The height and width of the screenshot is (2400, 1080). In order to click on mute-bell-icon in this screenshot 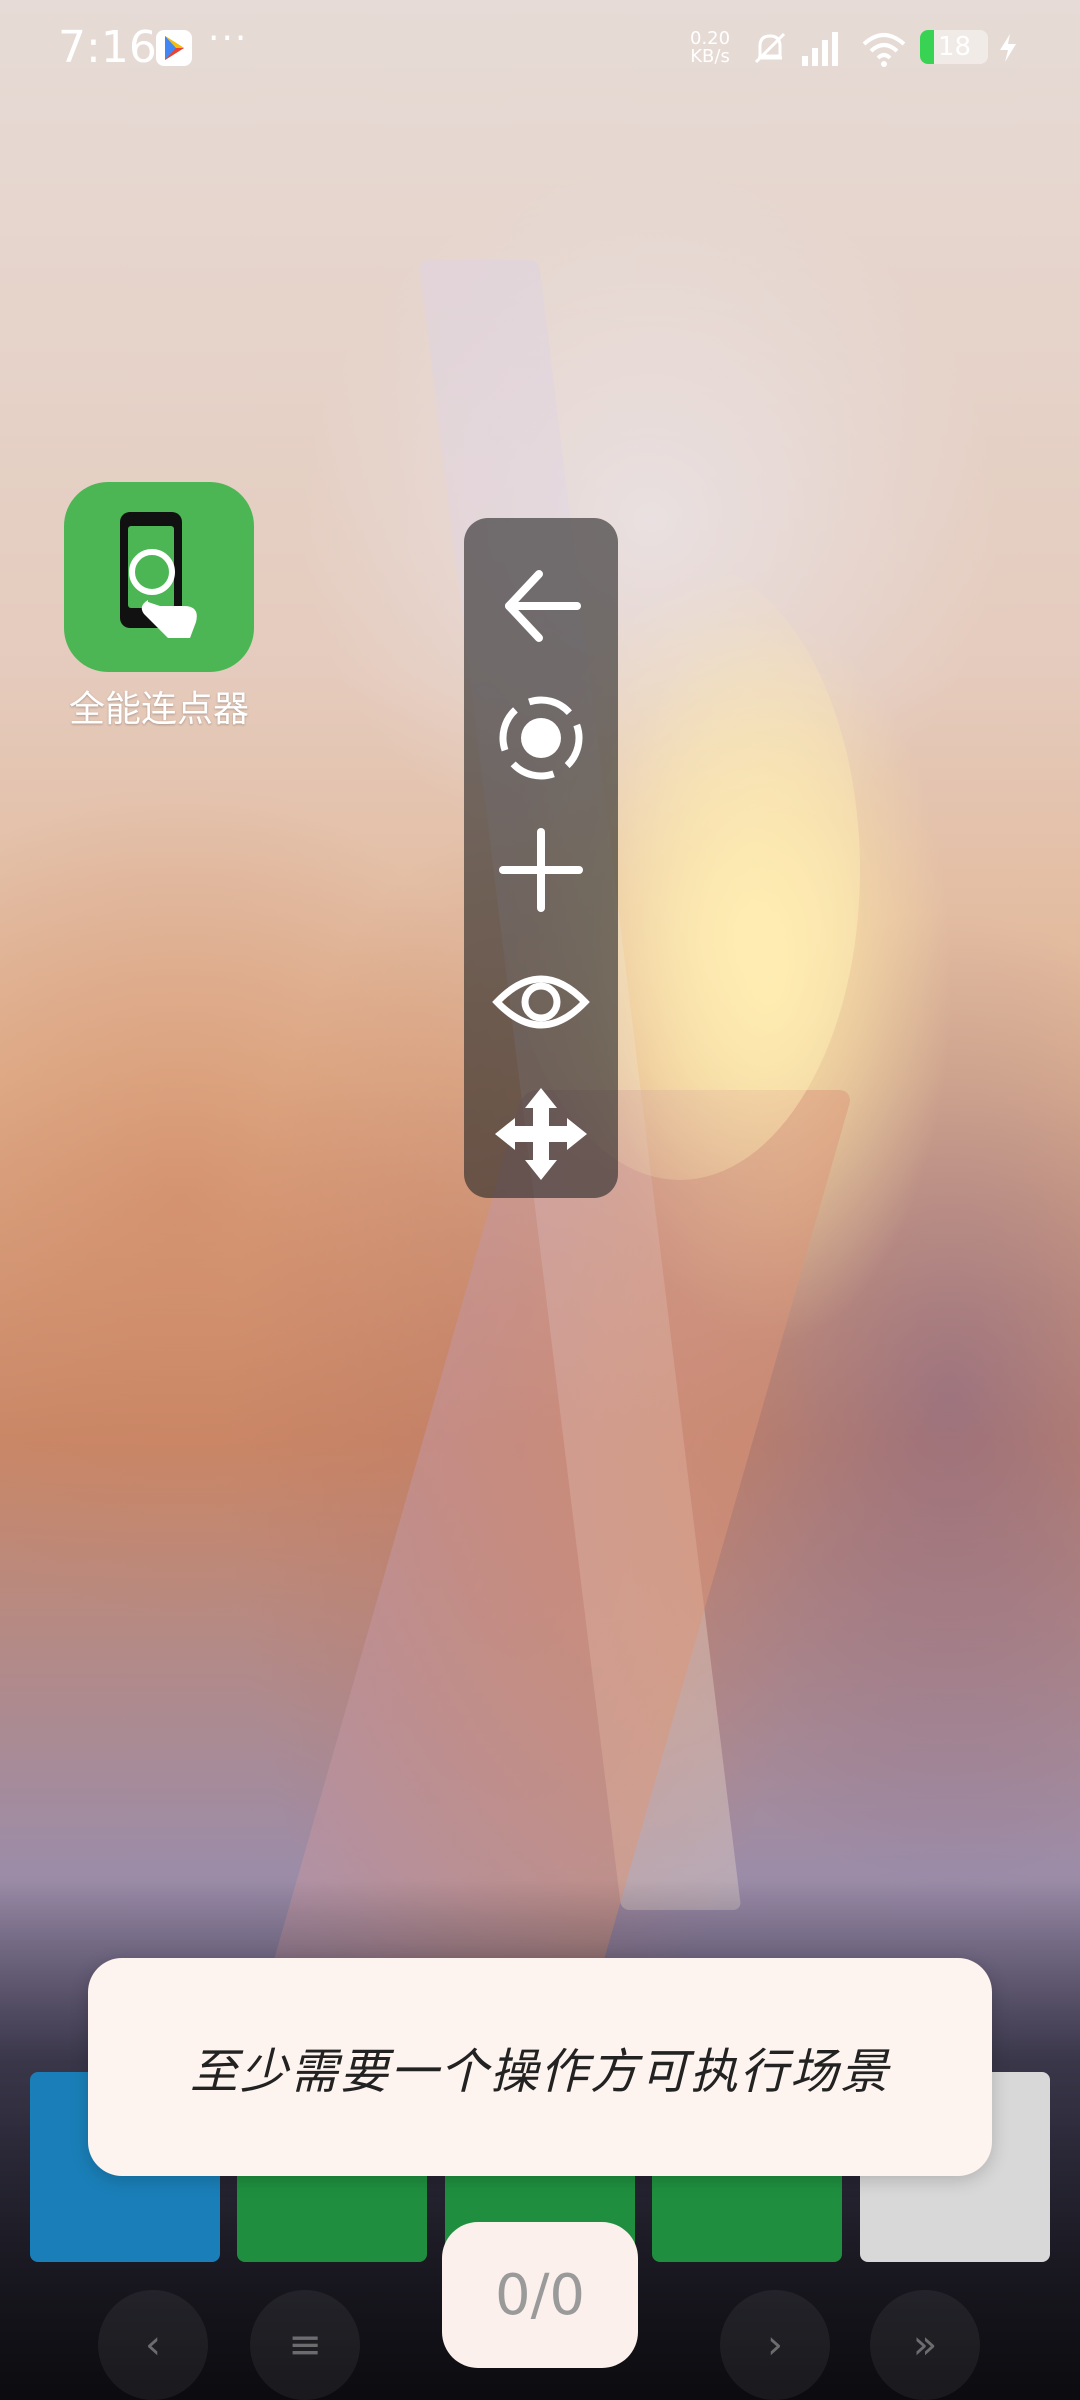, I will do `click(770, 48)`.